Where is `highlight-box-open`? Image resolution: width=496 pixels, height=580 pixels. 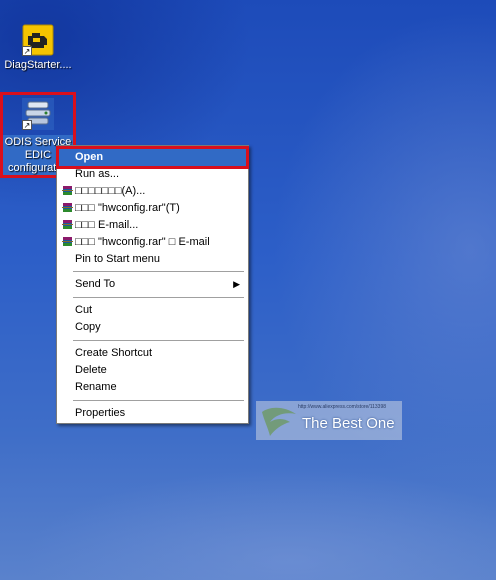
highlight-box-open is located at coordinates (152, 157).